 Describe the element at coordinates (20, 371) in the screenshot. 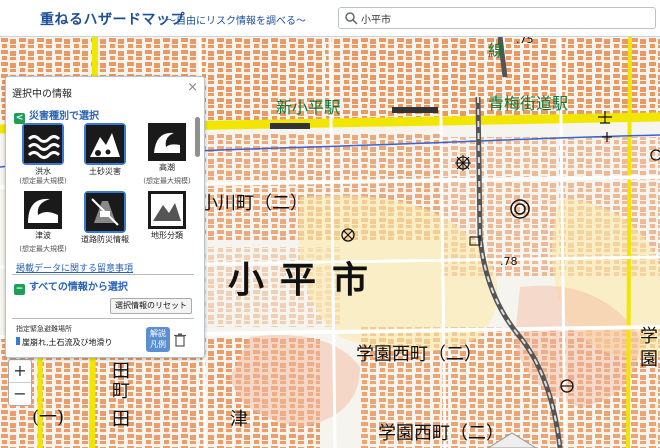

I see `zoom-in-button: +` at that location.